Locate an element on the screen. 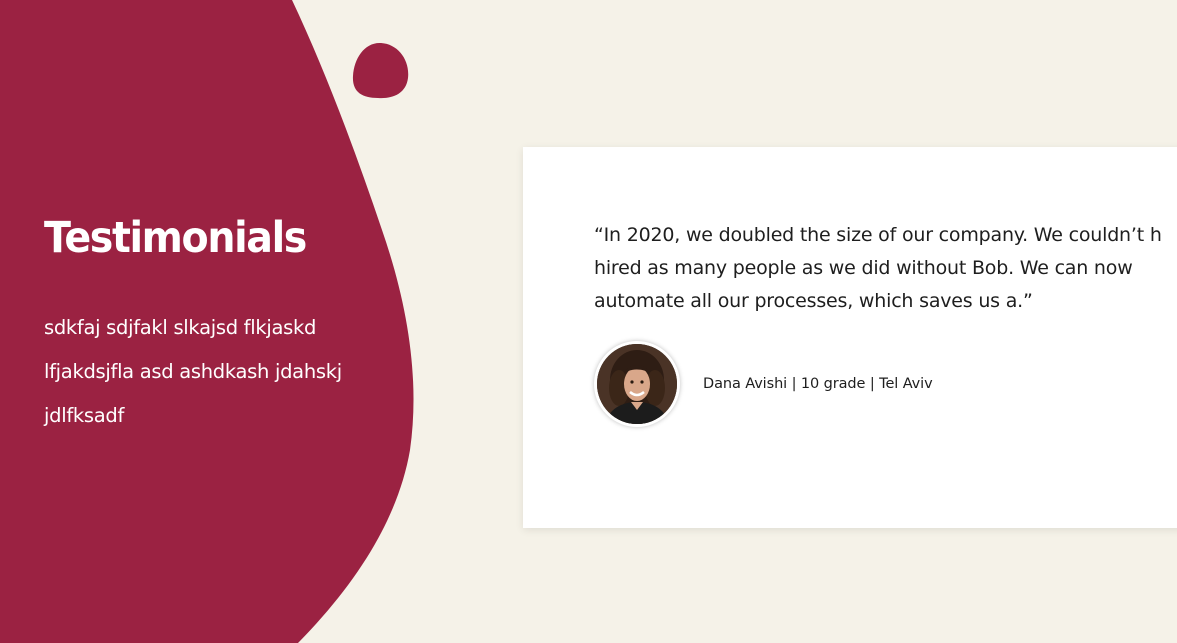 The image size is (1177, 643). testimonial-author: Dana Avishi | 10 grade | Tel Aviv is located at coordinates (763, 384).